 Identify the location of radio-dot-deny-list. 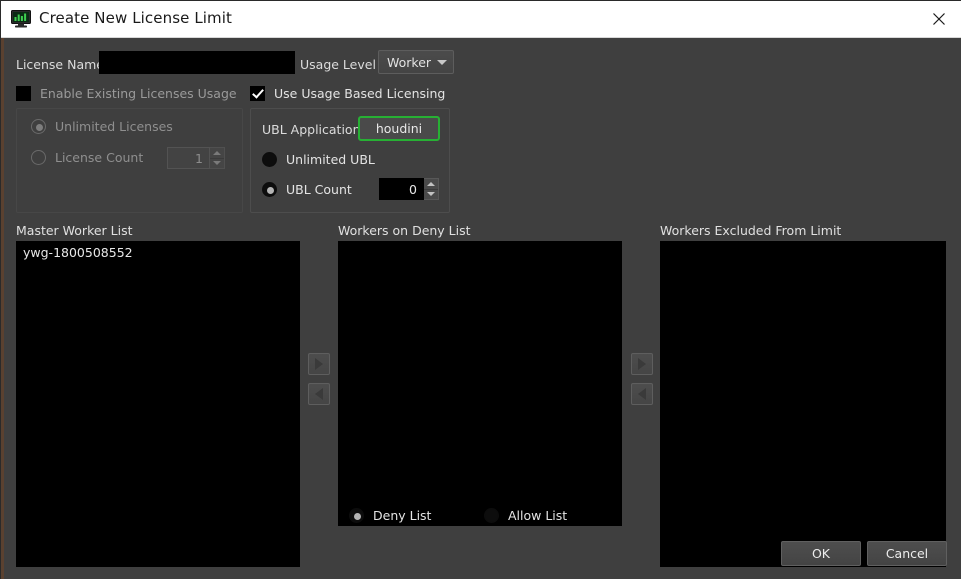
(356, 515).